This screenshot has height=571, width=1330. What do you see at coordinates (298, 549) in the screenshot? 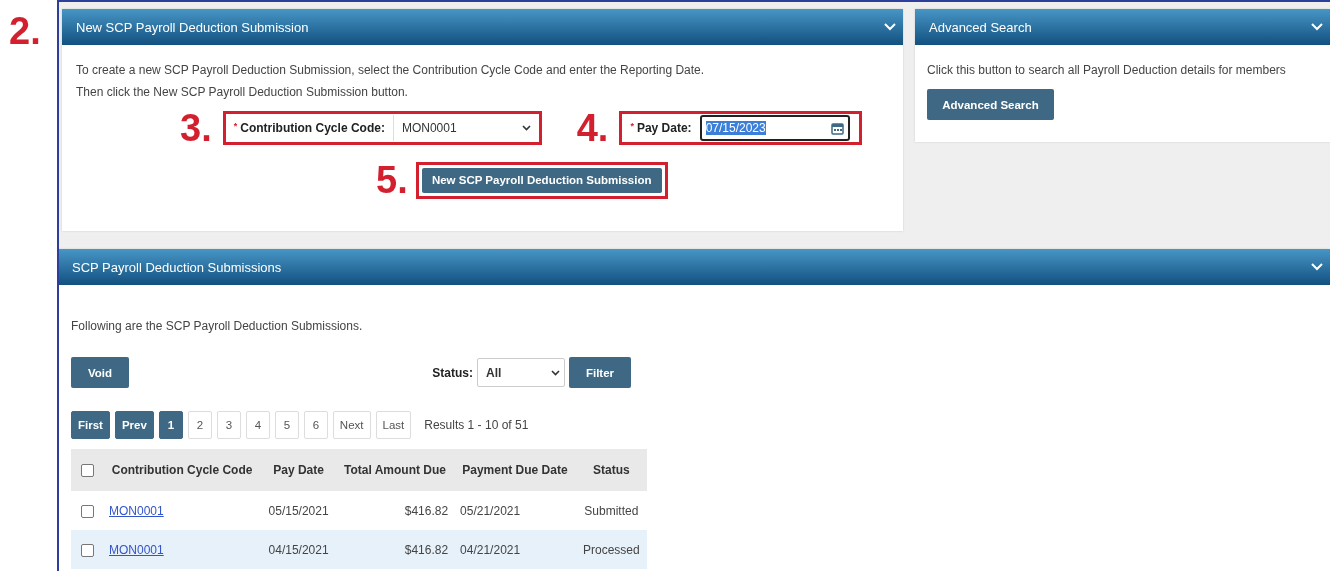
I see `table-cell: 04/15/2021` at bounding box center [298, 549].